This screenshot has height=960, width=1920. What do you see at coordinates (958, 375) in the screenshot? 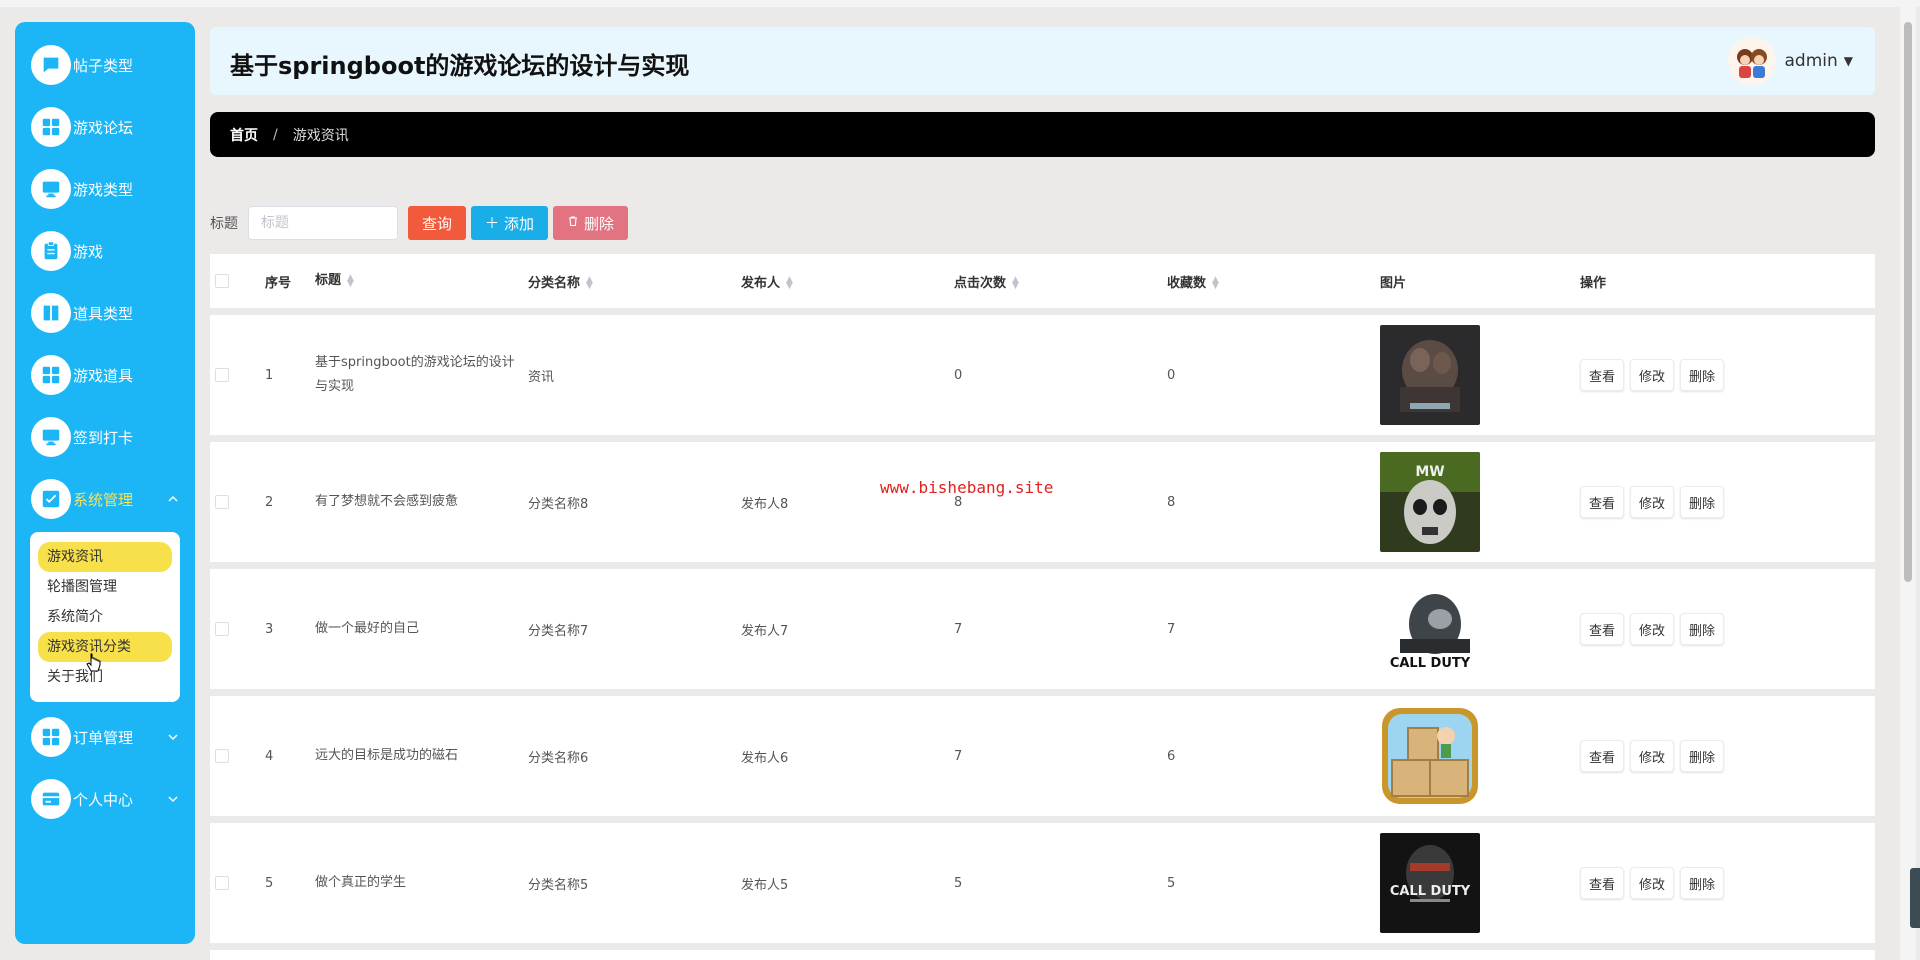
I see `cell-clicks: 0` at bounding box center [958, 375].